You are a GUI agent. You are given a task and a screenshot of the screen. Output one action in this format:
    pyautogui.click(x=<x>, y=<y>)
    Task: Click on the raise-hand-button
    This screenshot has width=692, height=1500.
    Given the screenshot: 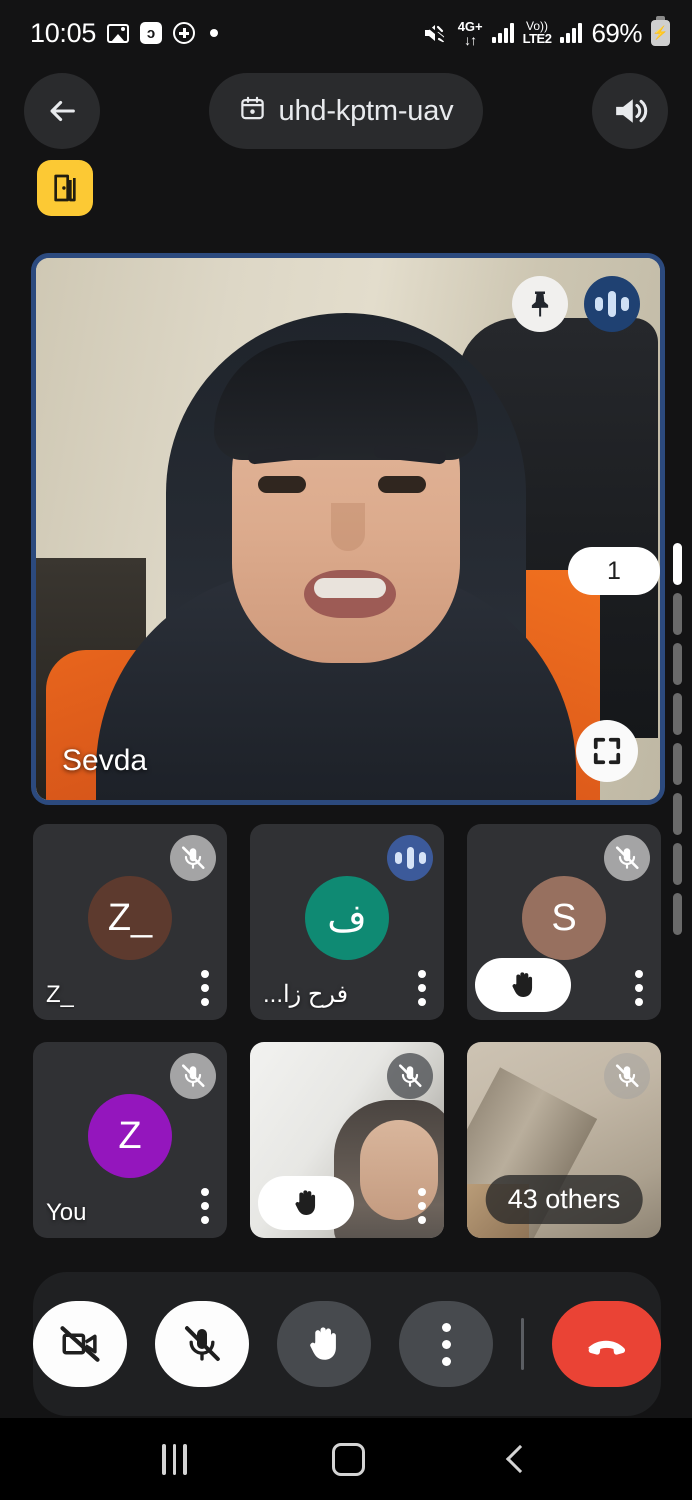 What is the action you would take?
    pyautogui.click(x=324, y=1344)
    